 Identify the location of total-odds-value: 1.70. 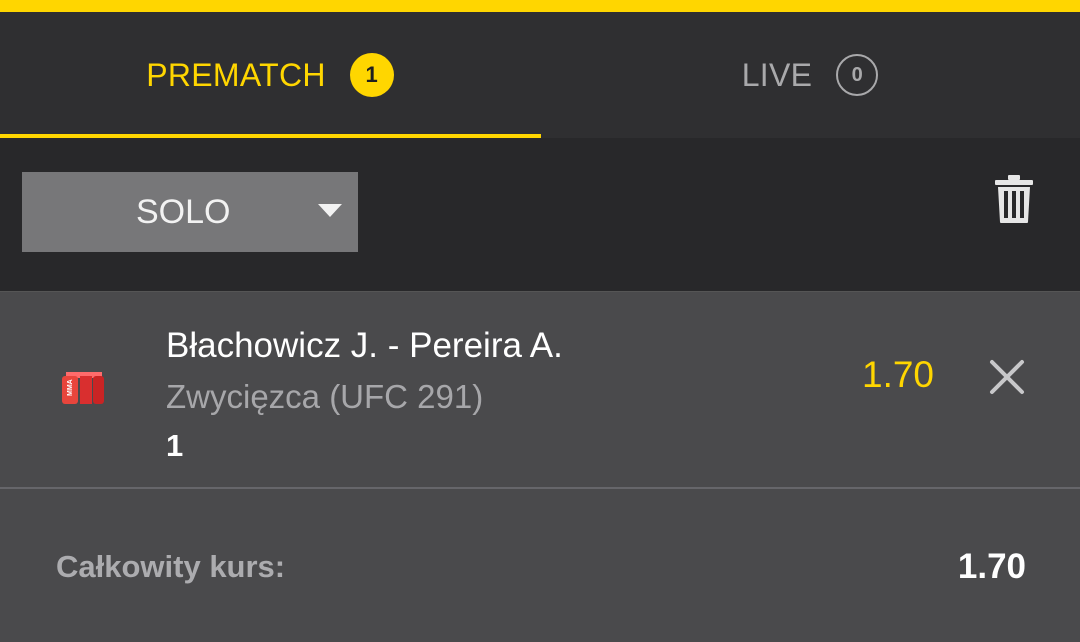
(991, 566).